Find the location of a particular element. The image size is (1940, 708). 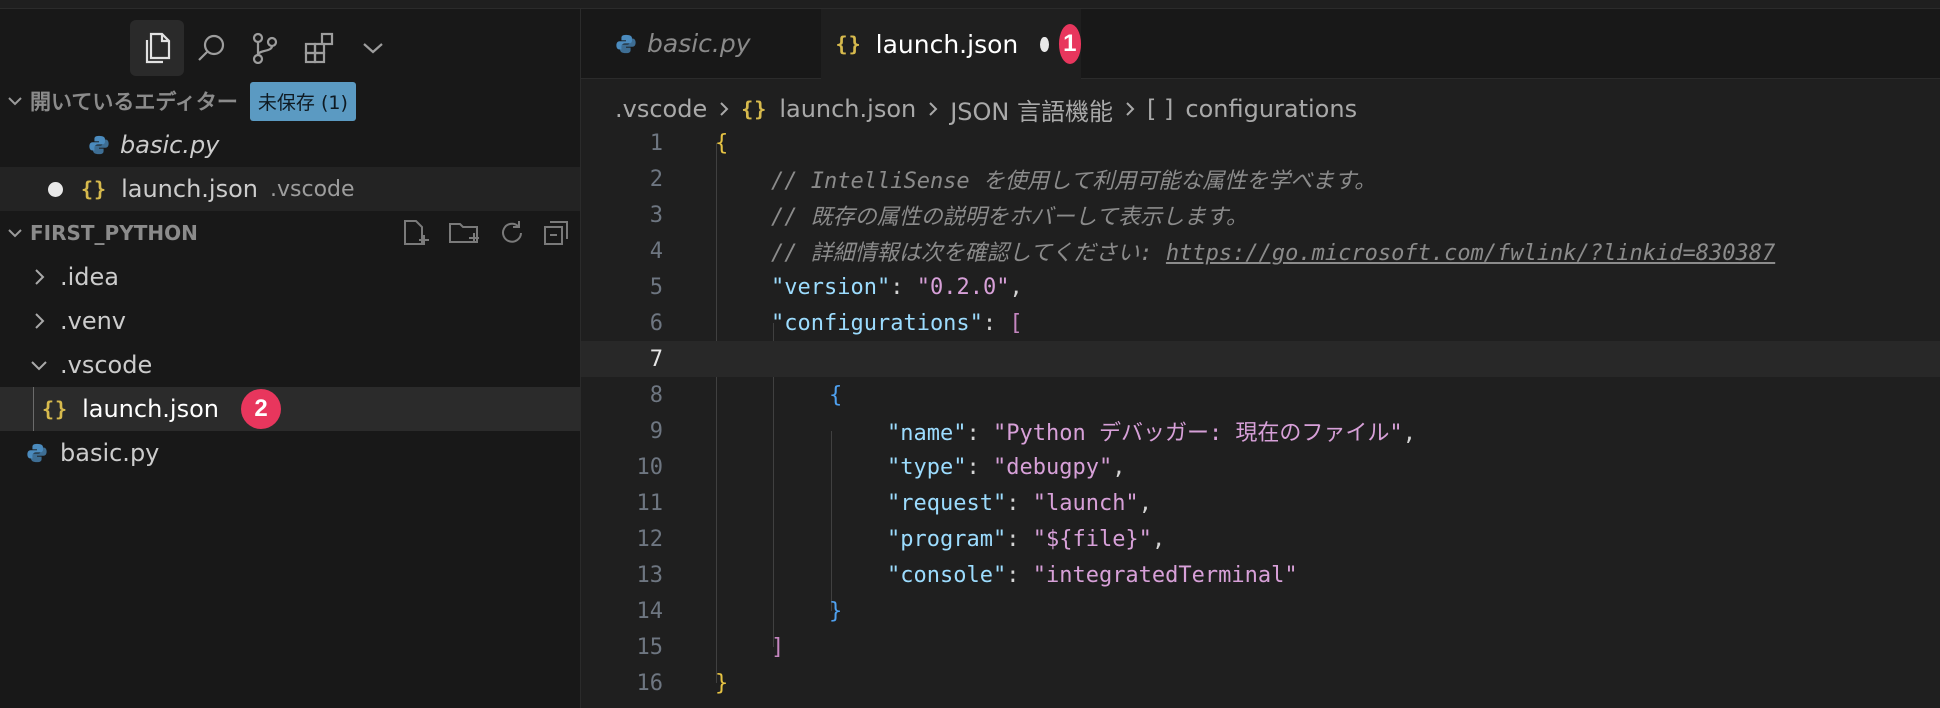

project-title: FIRST_PYTHON is located at coordinates (114, 233).